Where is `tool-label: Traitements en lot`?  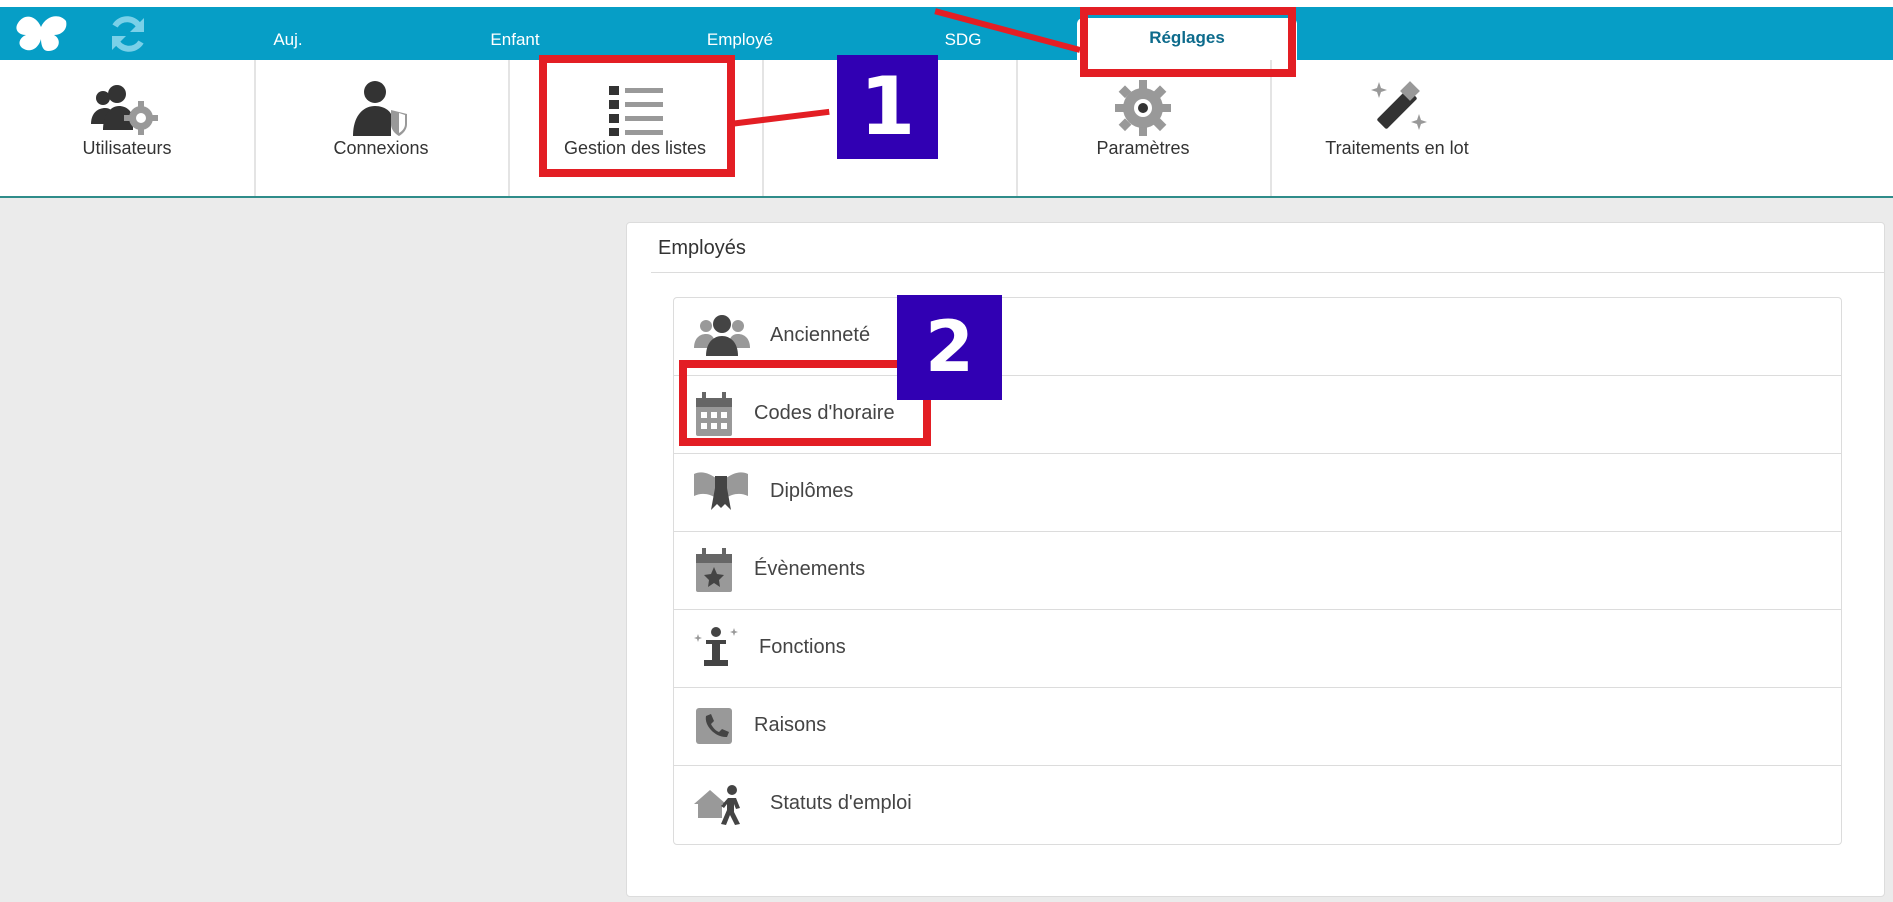 tool-label: Traitements en lot is located at coordinates (1397, 148).